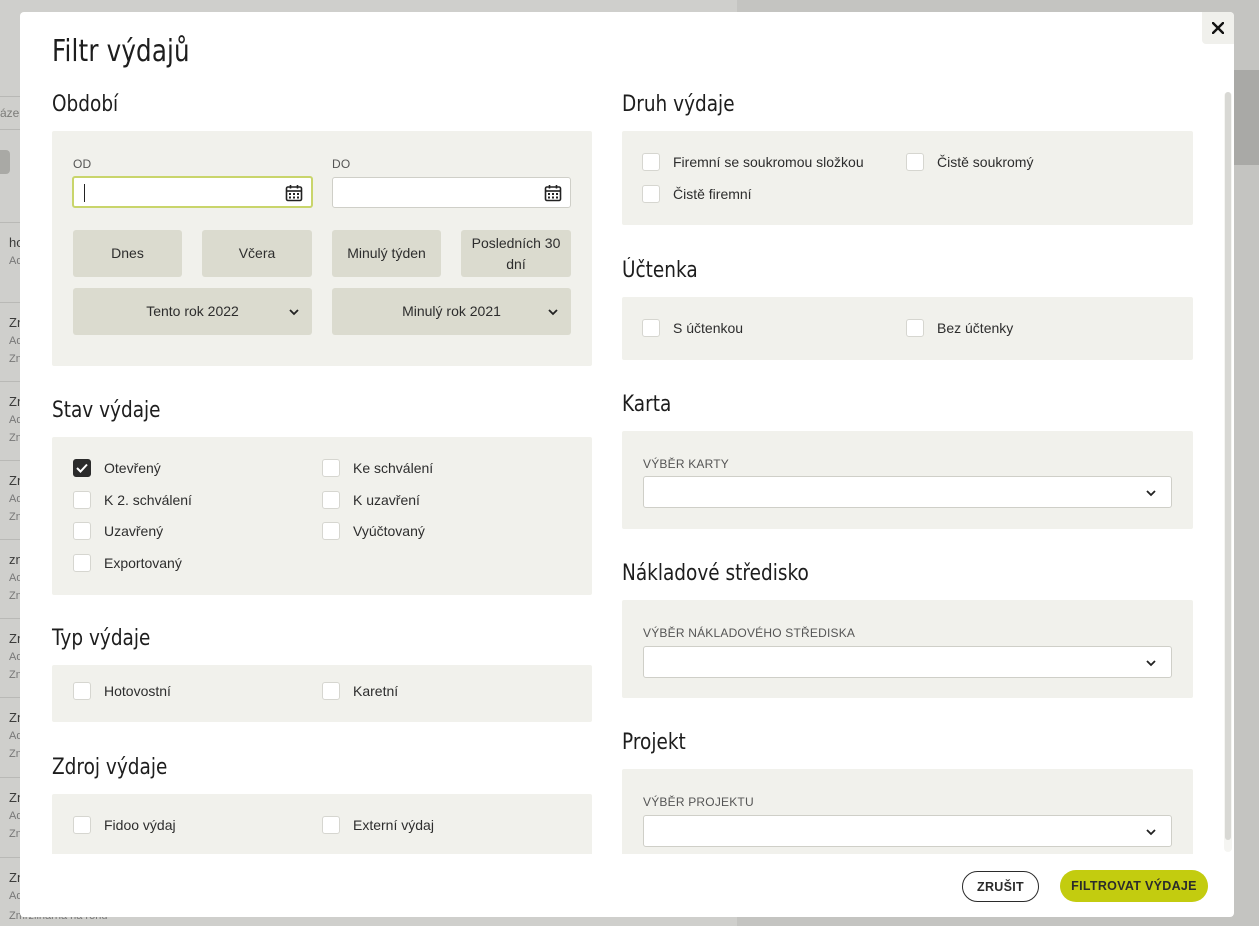 This screenshot has height=926, width=1259. Describe the element at coordinates (907, 831) in the screenshot. I see `project-select` at that location.